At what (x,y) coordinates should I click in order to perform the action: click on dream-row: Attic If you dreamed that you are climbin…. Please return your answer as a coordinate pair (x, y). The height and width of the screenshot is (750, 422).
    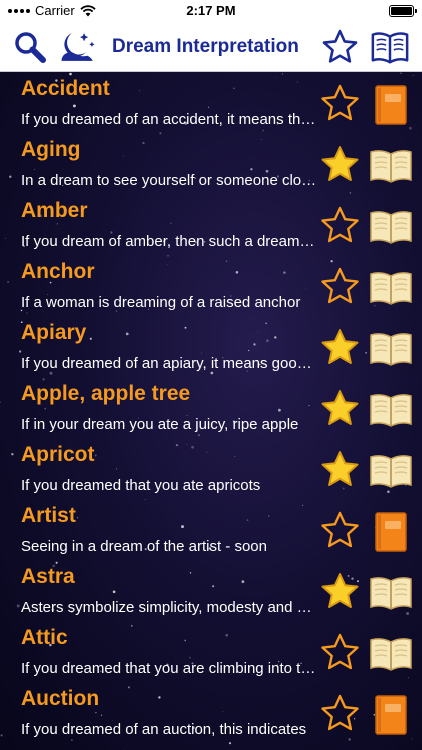
    Looking at the image, I should click on (211, 653).